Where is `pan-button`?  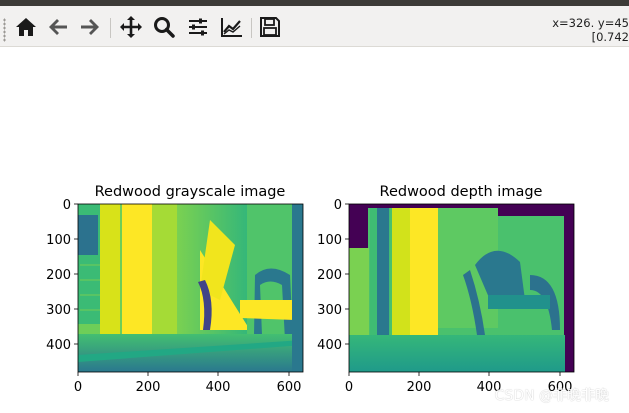
pan-button is located at coordinates (131, 27).